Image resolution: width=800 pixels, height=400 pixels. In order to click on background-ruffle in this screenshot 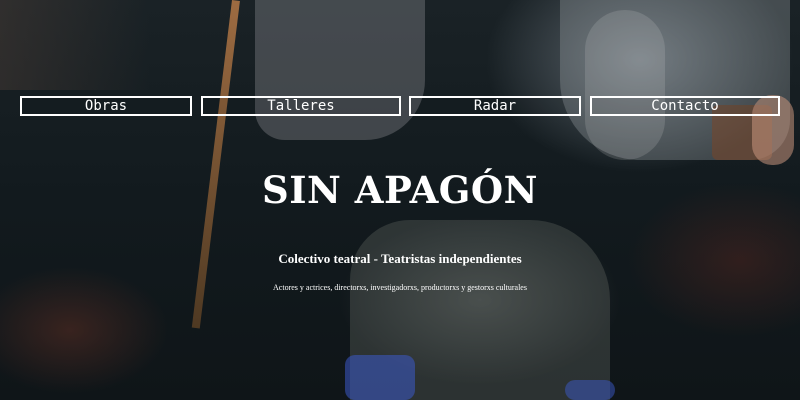, I will do `click(625, 85)`.